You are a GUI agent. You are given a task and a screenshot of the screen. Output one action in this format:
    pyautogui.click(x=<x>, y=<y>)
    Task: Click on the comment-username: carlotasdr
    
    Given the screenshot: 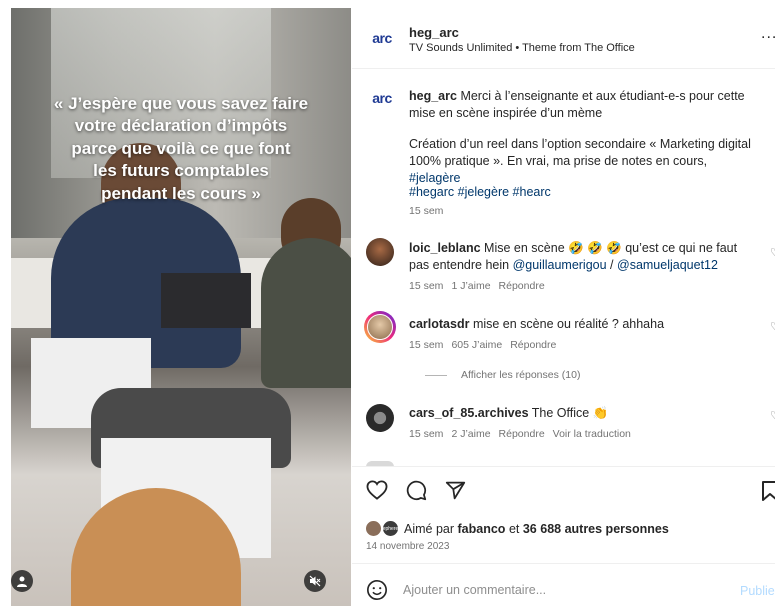 What is the action you would take?
    pyautogui.click(x=439, y=324)
    